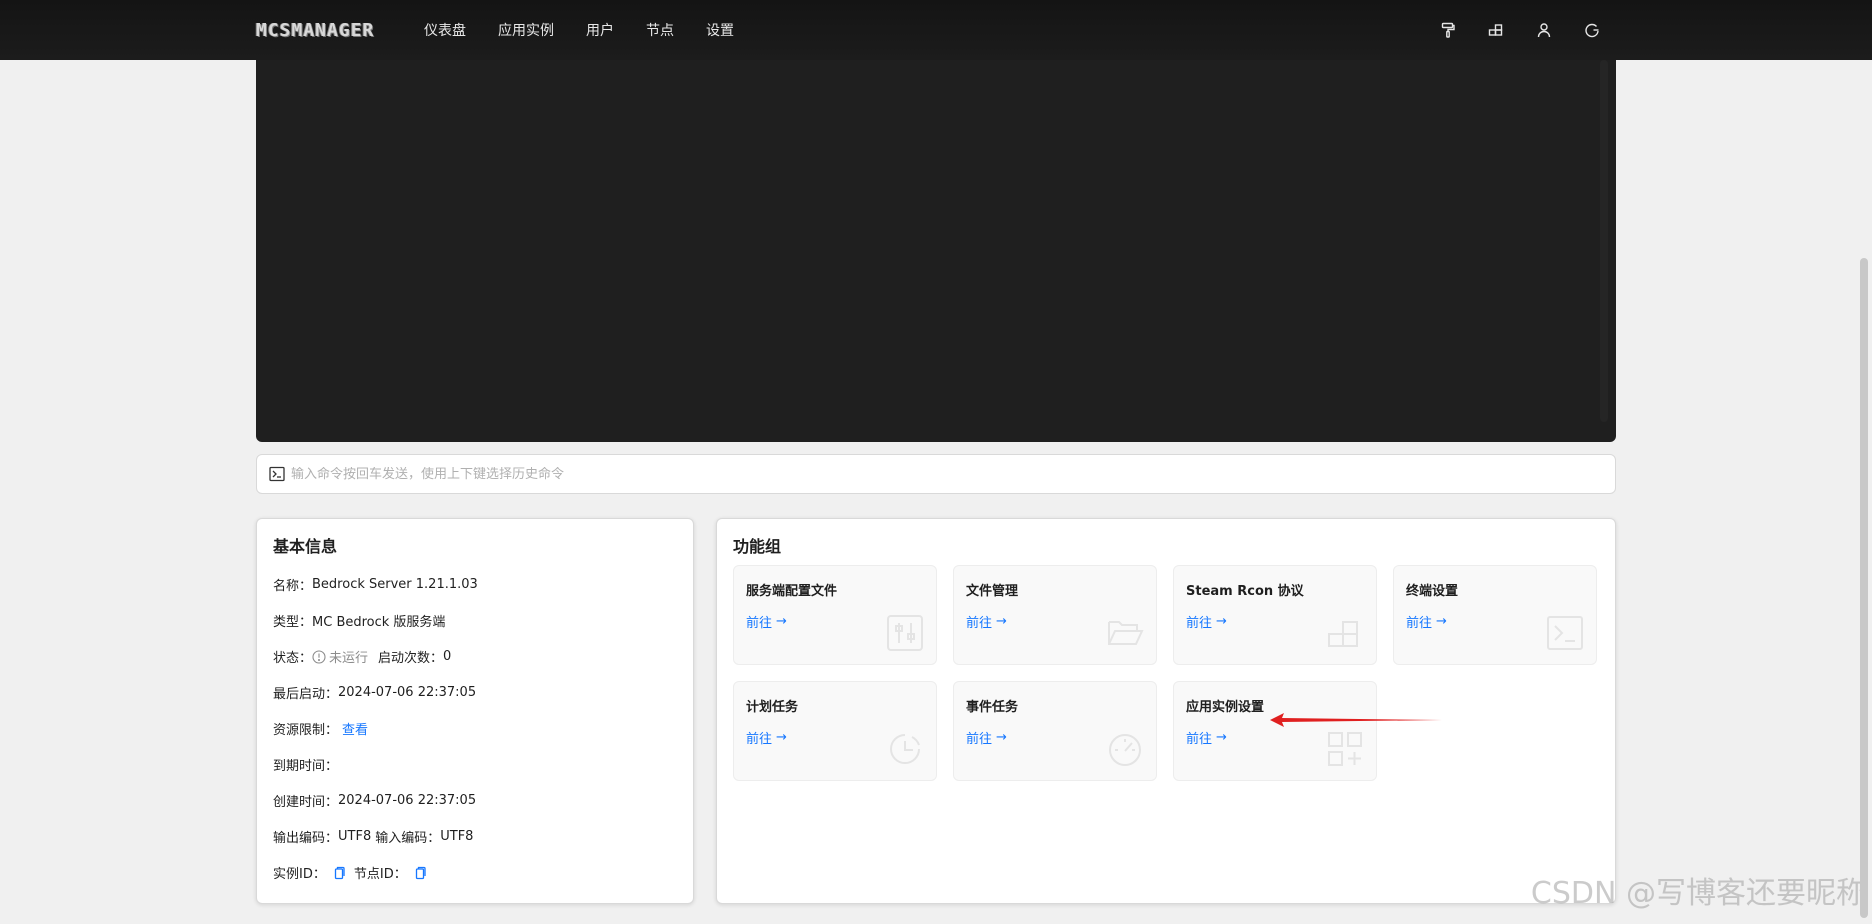 The width and height of the screenshot is (1872, 924). What do you see at coordinates (526, 30) in the screenshot?
I see `nav-instances: 应用实例` at bounding box center [526, 30].